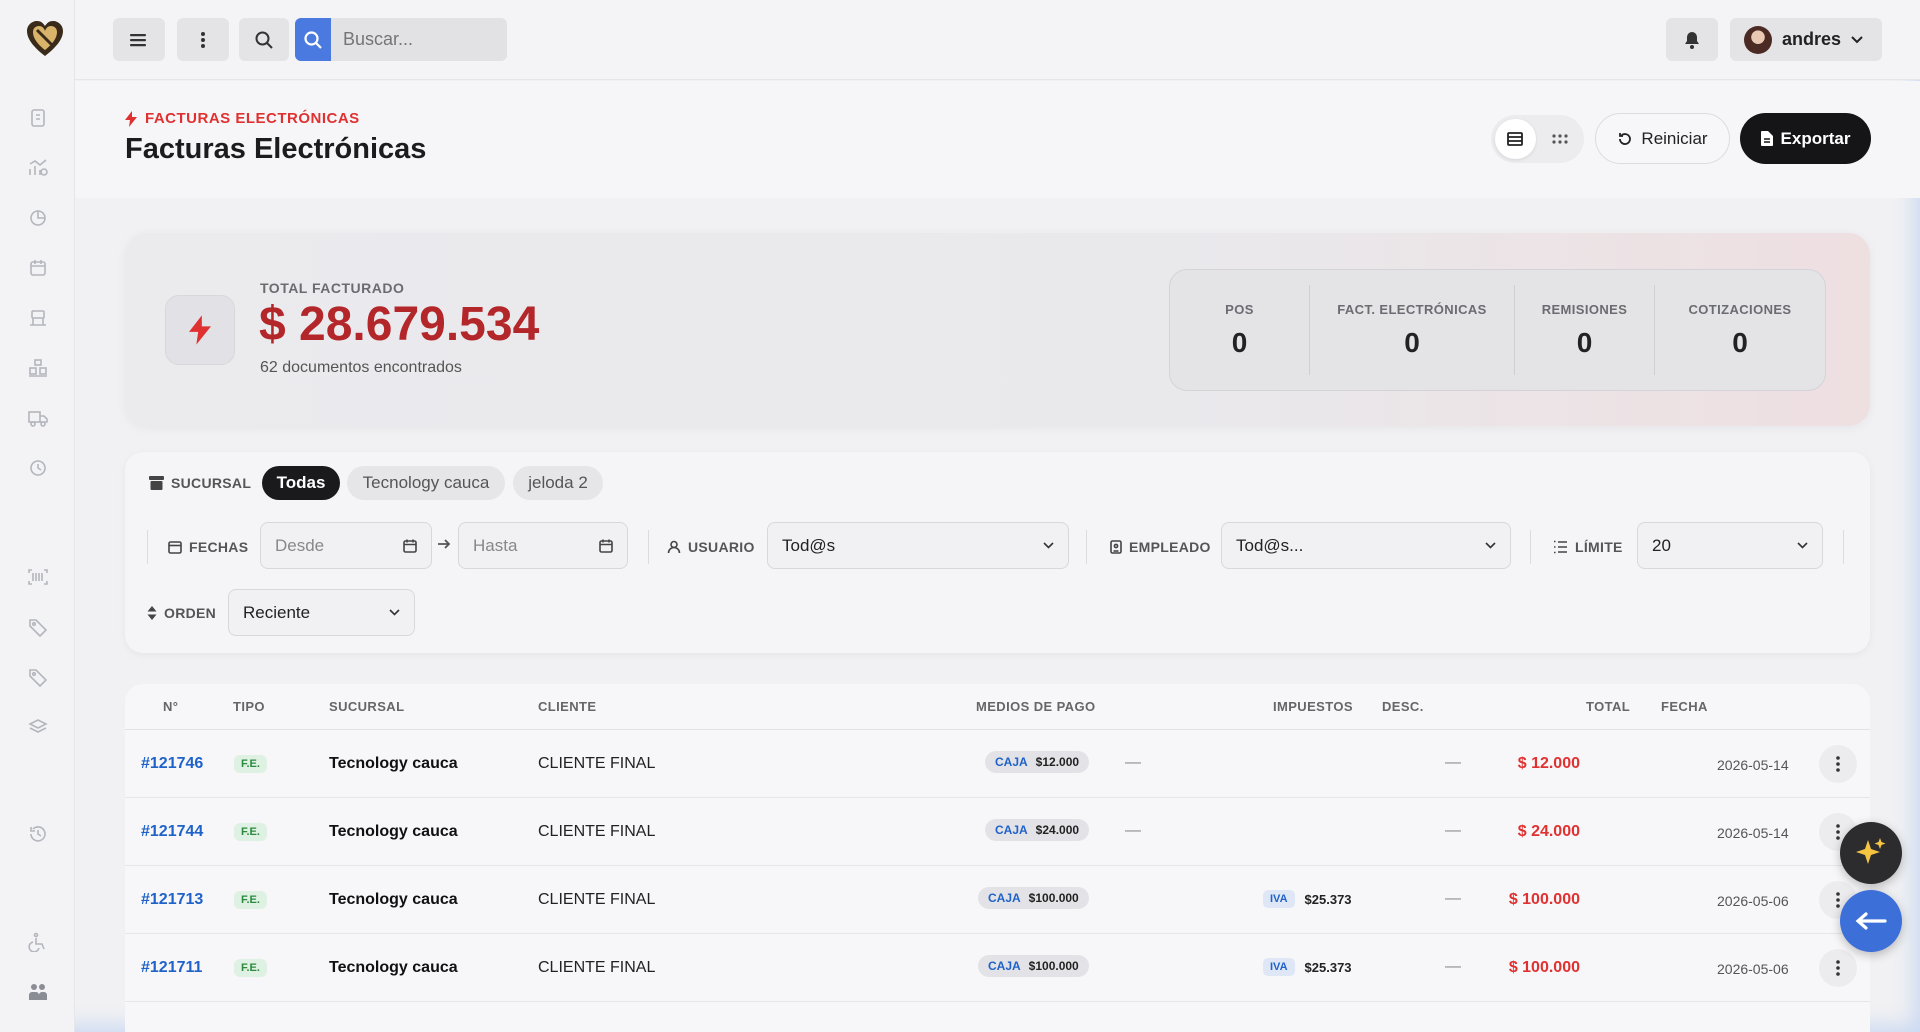 Image resolution: width=1920 pixels, height=1032 pixels. Describe the element at coordinates (38, 268) in the screenshot. I see `calendar-icon` at that location.